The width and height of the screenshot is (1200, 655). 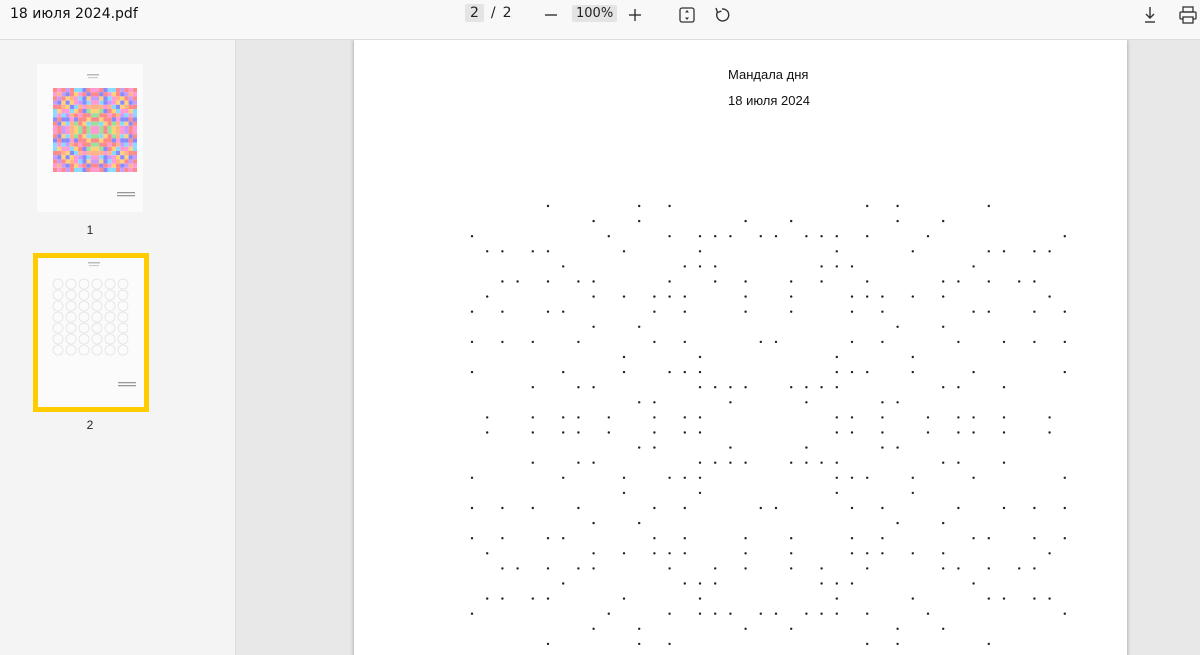 I want to click on rotate-button, so click(x=722, y=15).